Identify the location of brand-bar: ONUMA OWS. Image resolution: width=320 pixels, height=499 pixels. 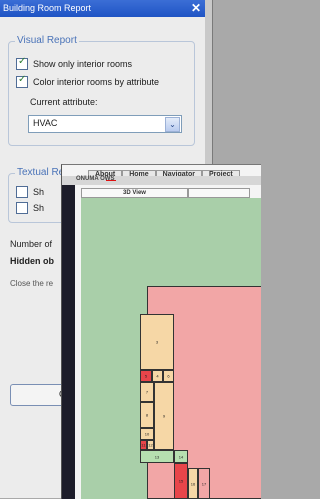
(161, 180).